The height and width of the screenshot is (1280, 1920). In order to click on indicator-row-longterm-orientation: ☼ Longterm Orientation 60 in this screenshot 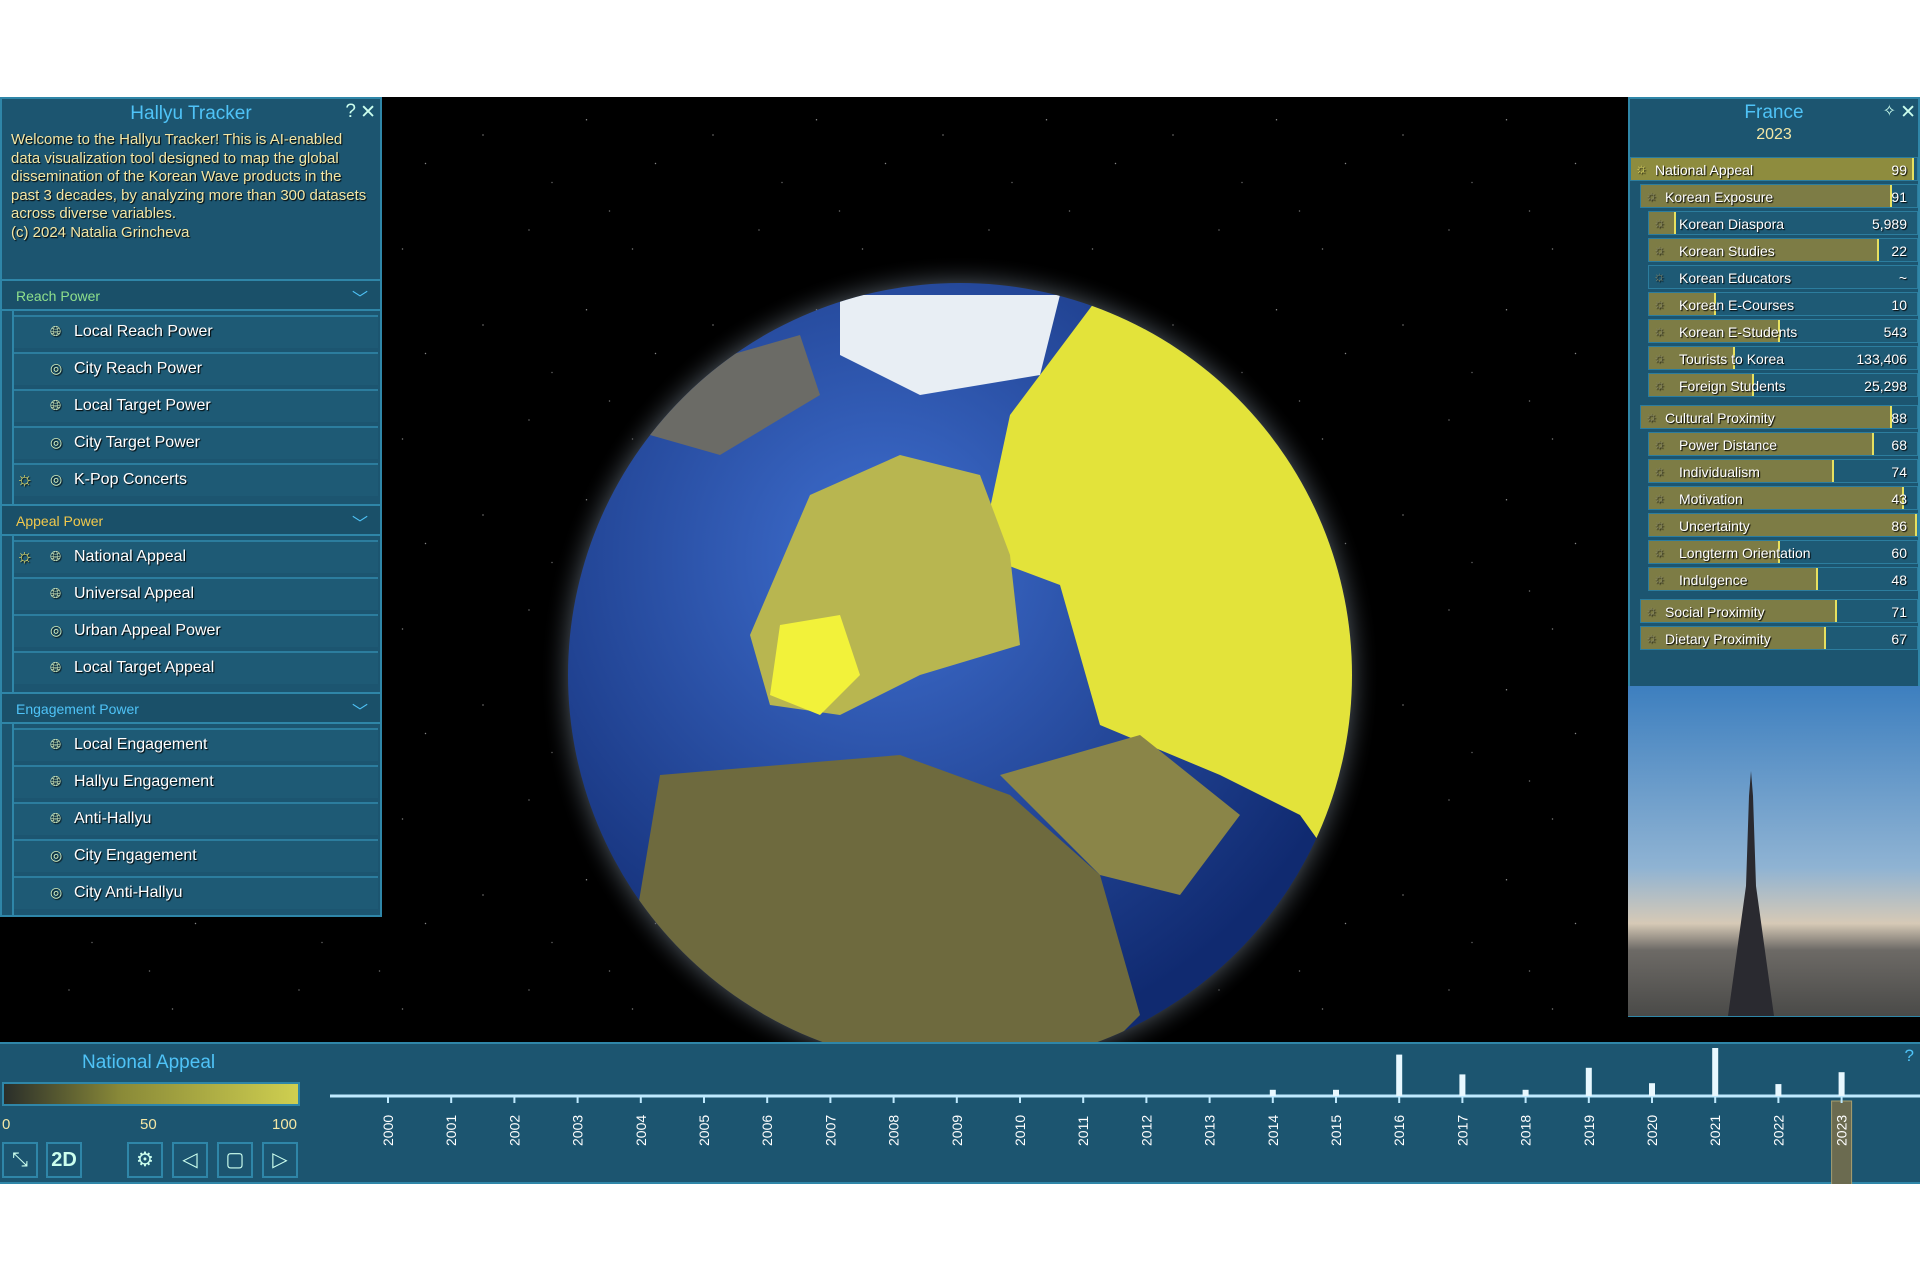, I will do `click(1783, 552)`.